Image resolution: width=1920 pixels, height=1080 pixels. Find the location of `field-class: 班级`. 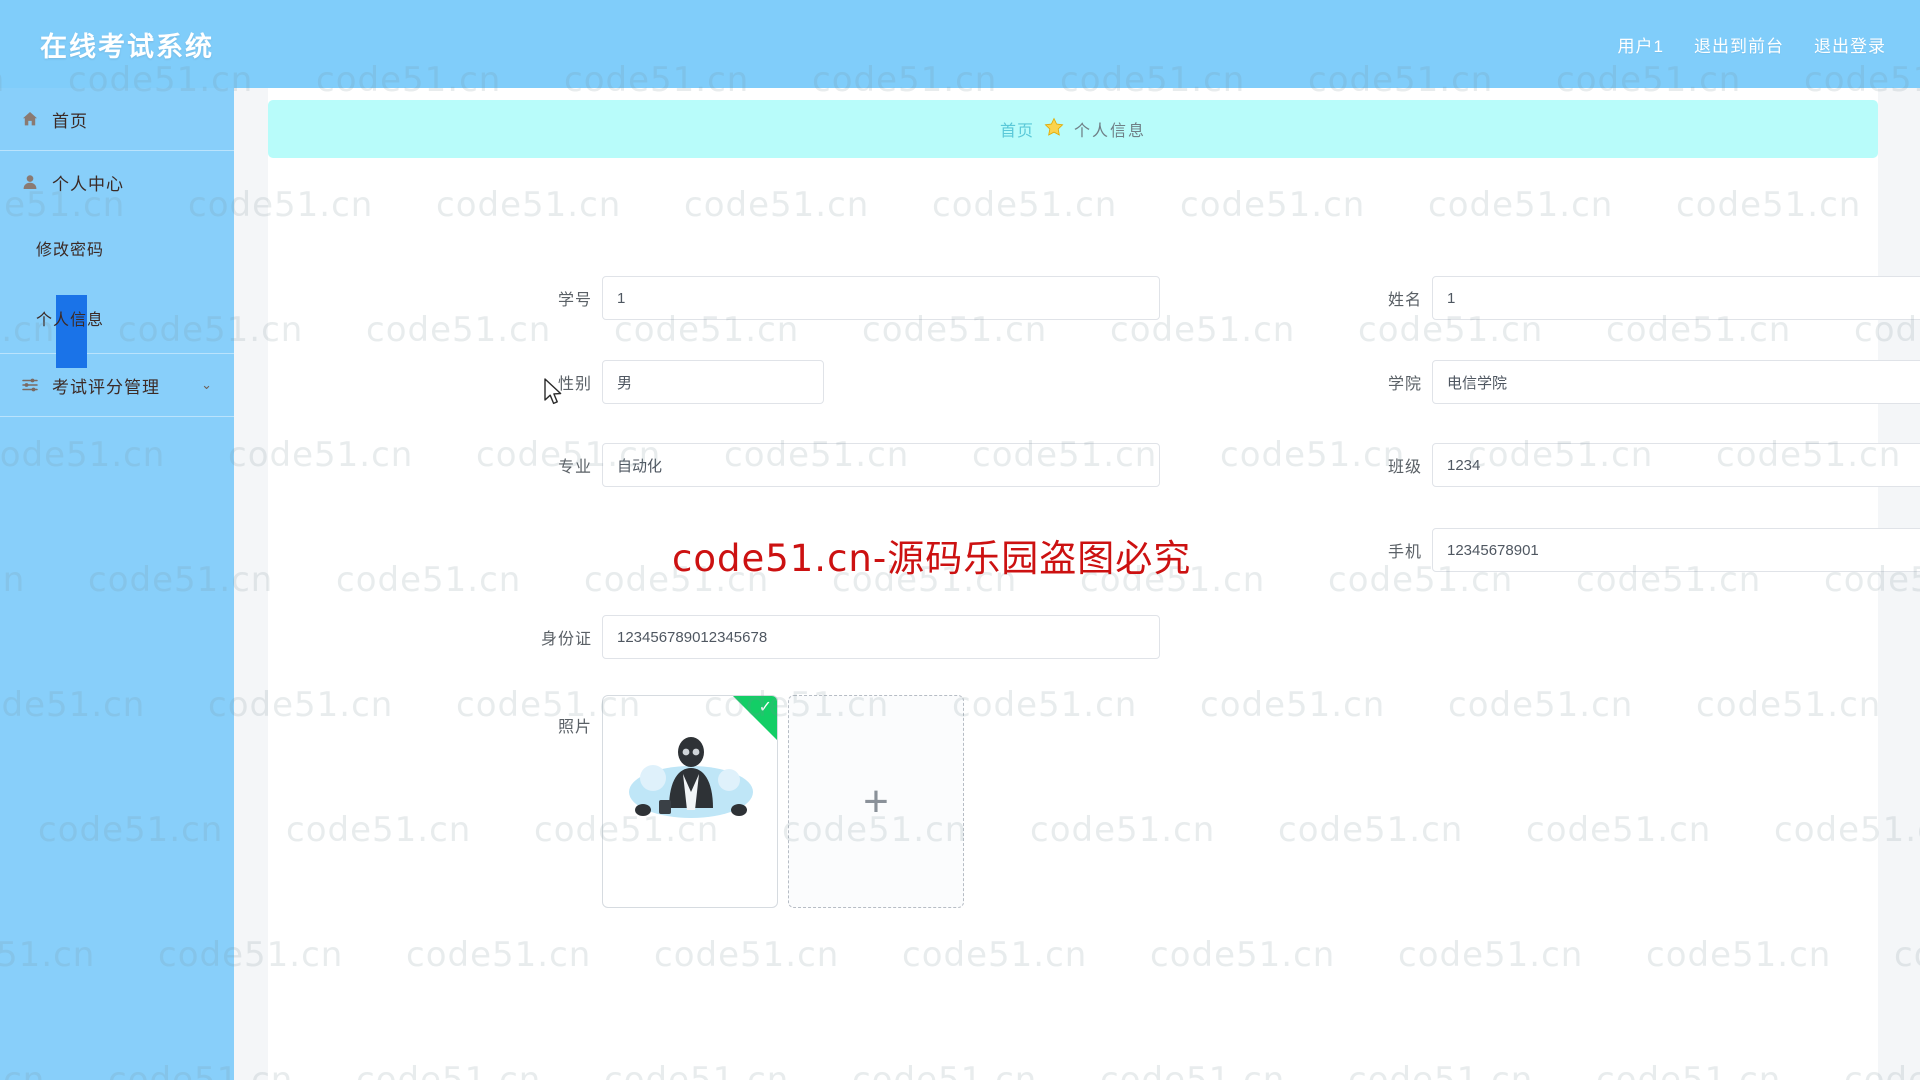

field-class: 班级 is located at coordinates (1634, 465).